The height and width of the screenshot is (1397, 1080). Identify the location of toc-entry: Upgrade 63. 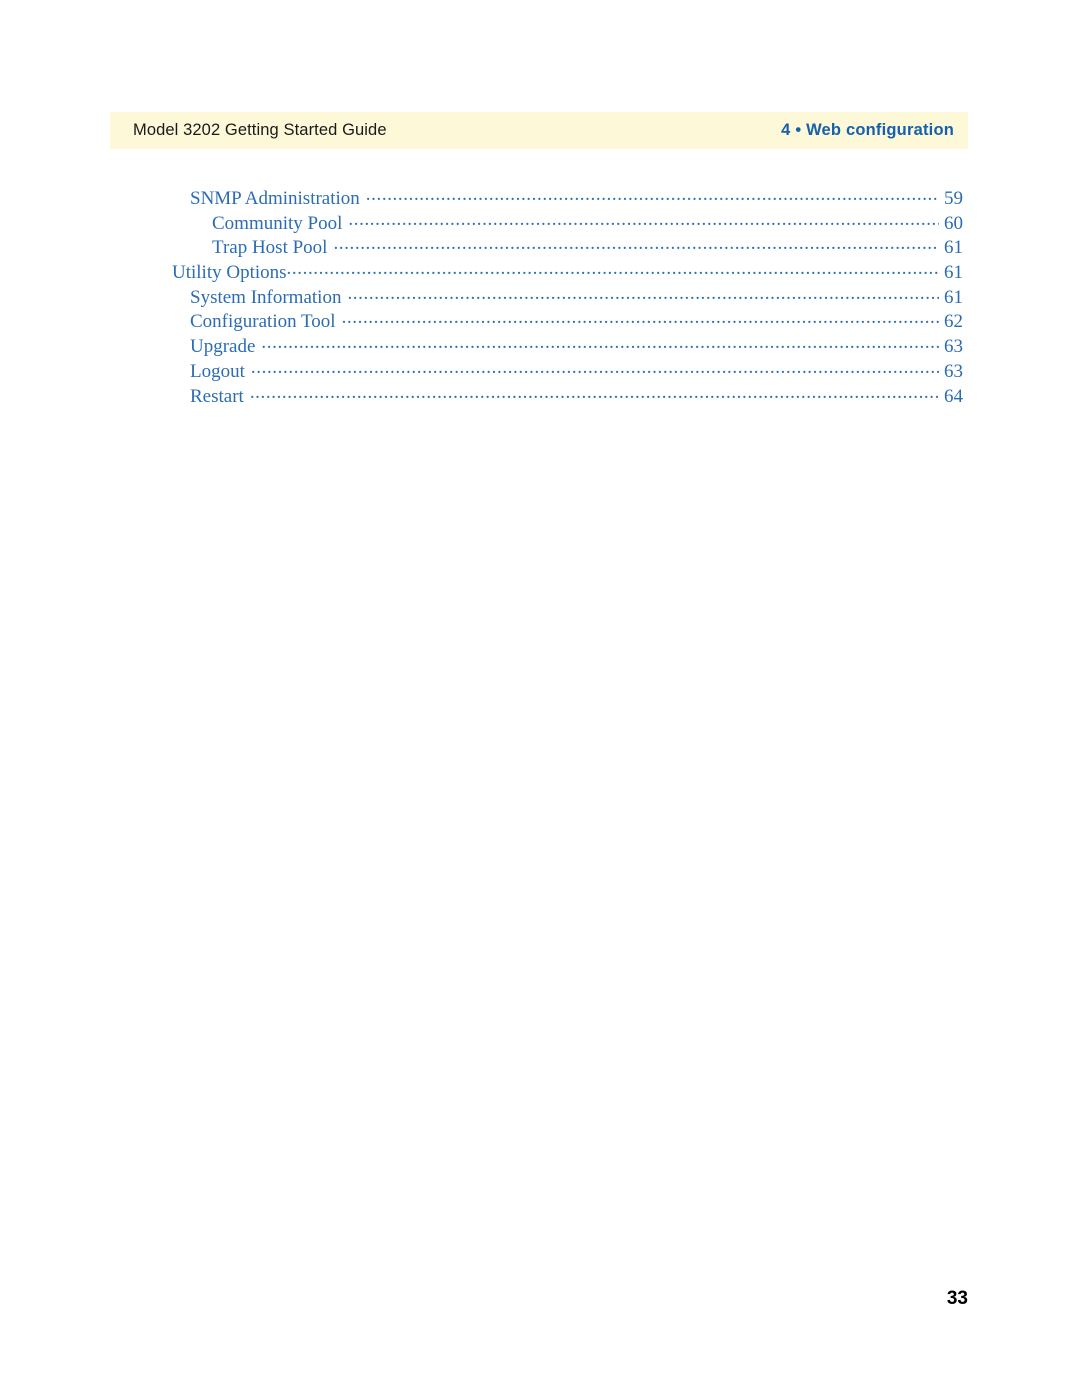
(567, 345).